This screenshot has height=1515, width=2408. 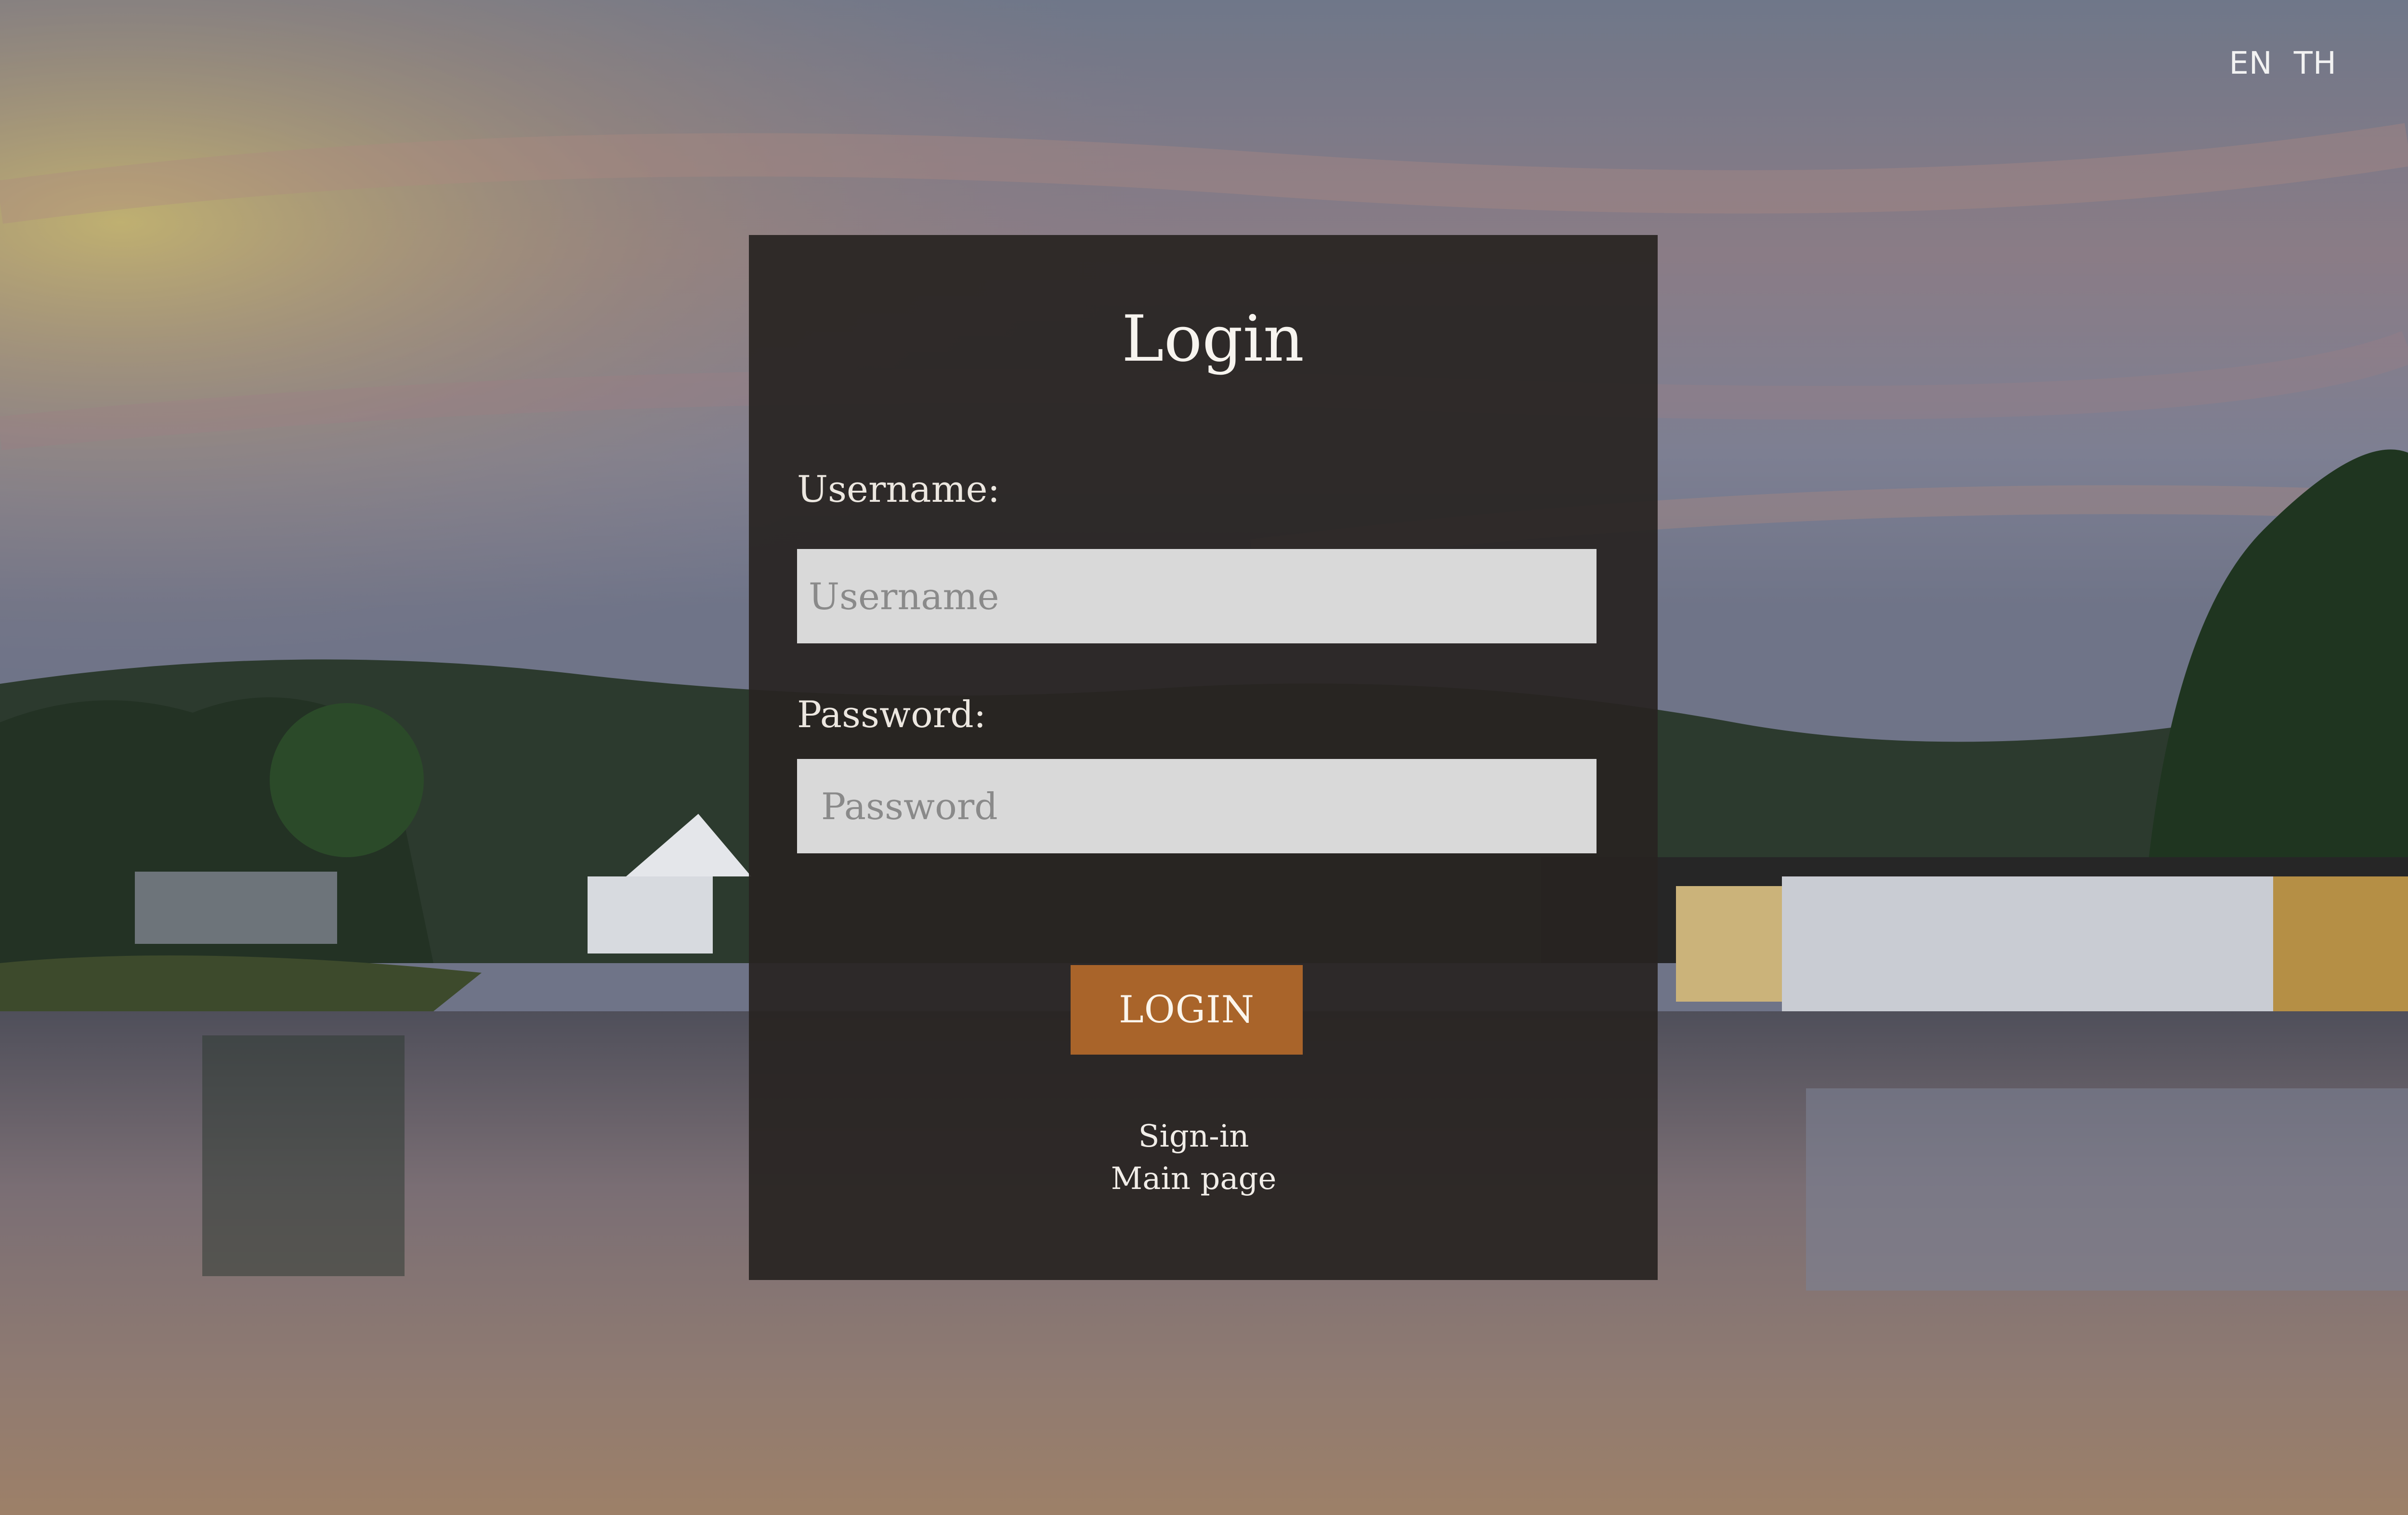 What do you see at coordinates (1197, 596) in the screenshot?
I see `username-input` at bounding box center [1197, 596].